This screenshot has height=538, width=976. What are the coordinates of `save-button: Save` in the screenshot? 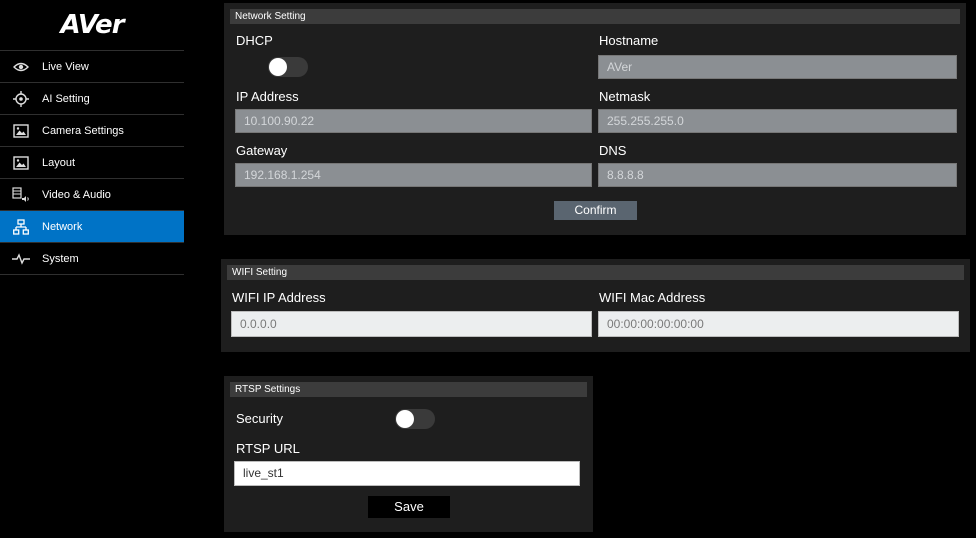 It's located at (409, 507).